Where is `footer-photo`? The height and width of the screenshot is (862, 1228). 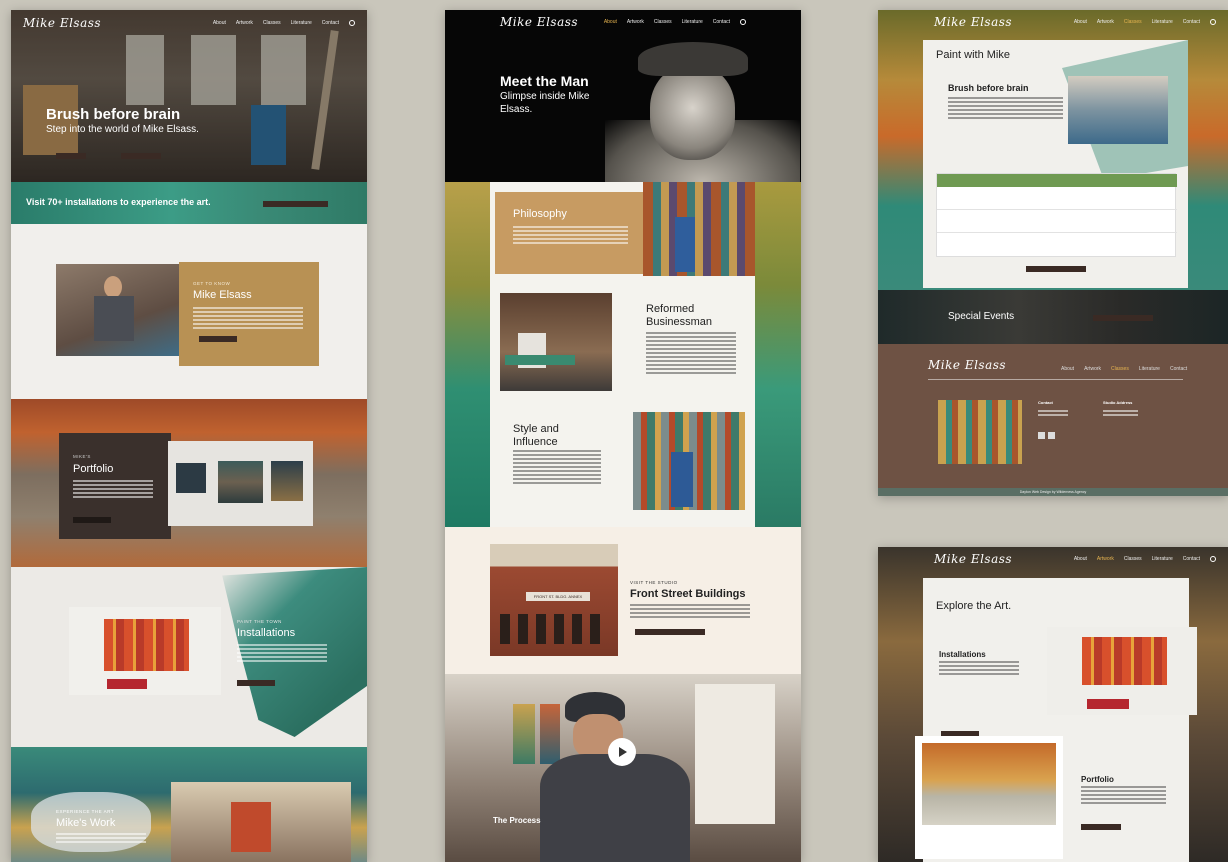
footer-photo is located at coordinates (980, 432).